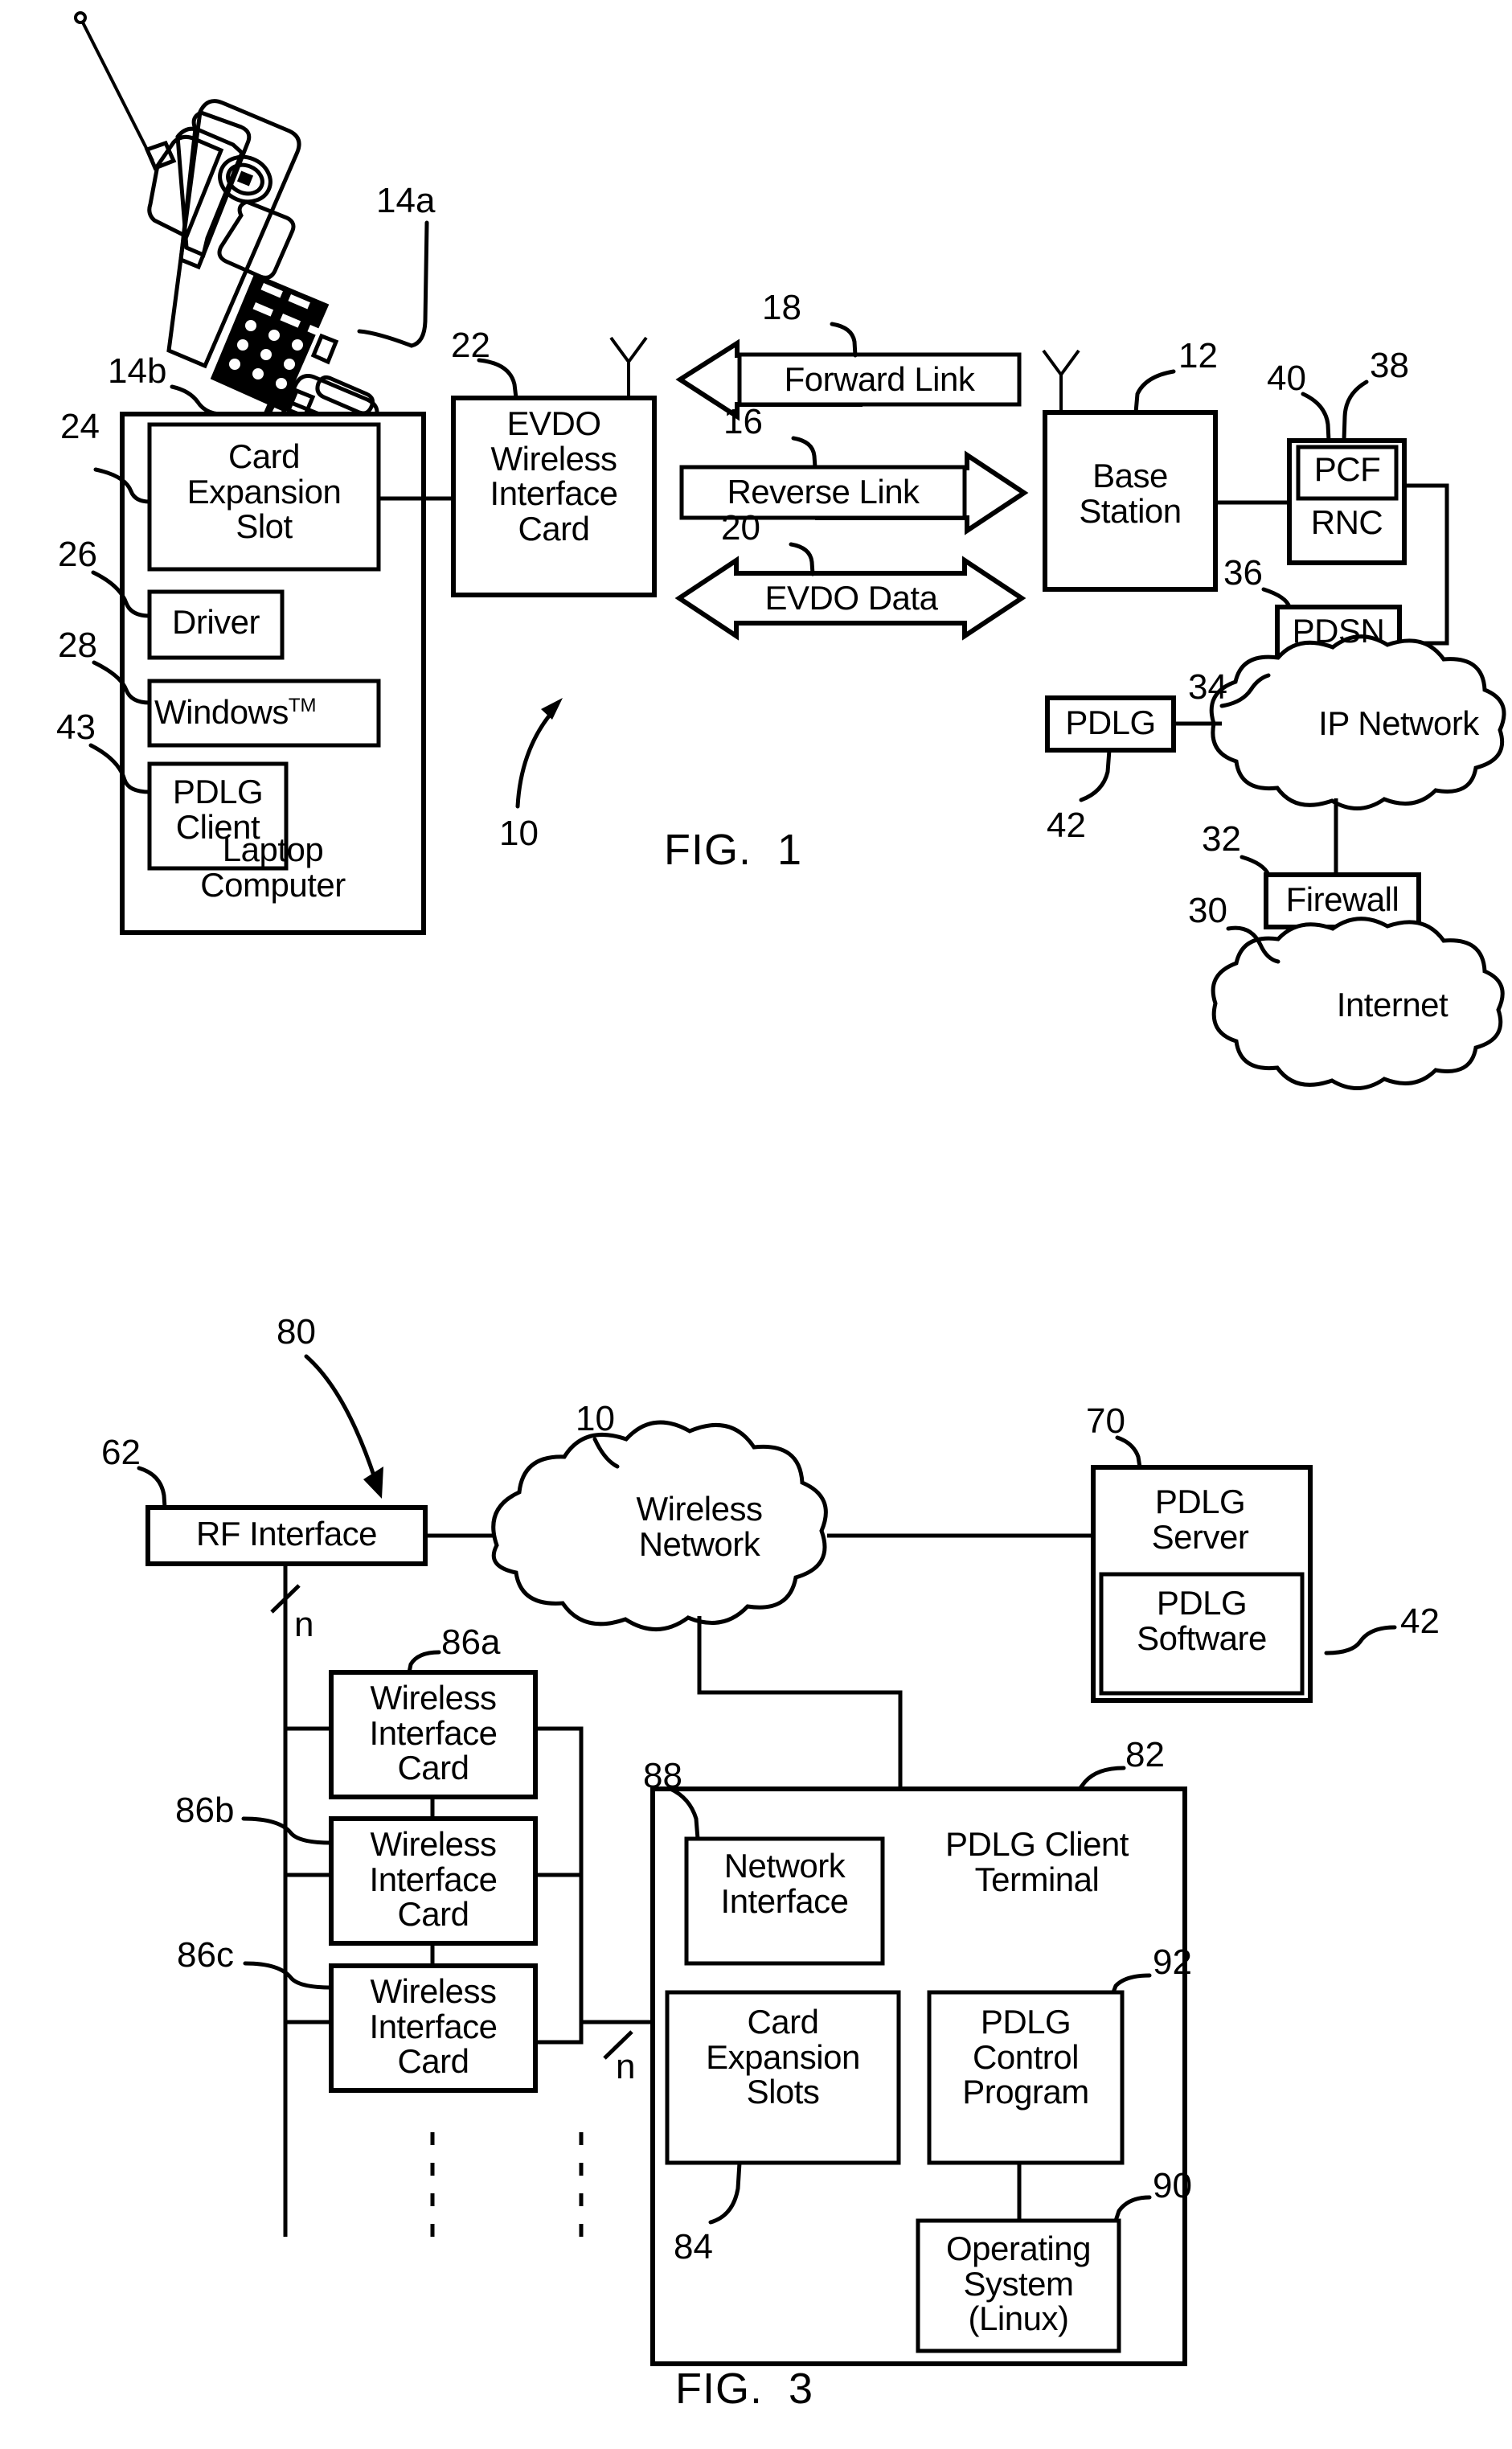 Image resolution: width=1512 pixels, height=2449 pixels. What do you see at coordinates (424, 1663) in the screenshot?
I see `leader-86a` at bounding box center [424, 1663].